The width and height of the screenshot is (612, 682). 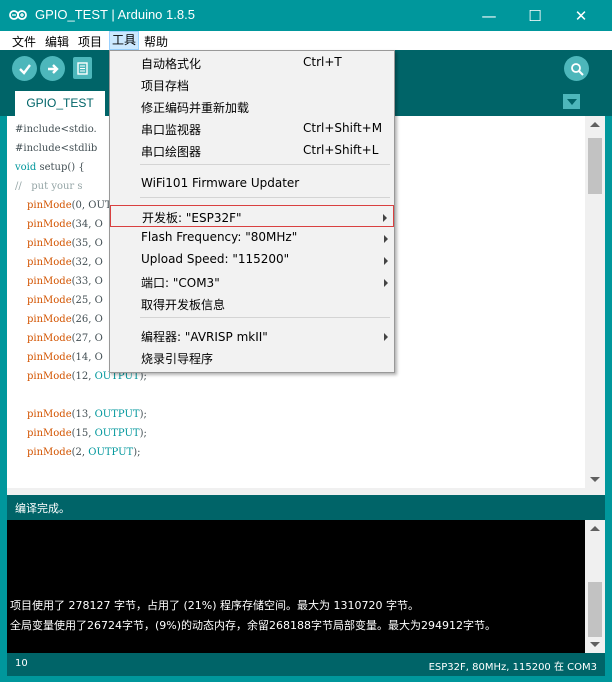 I want to click on code-args: (15,, so click(x=83, y=433).